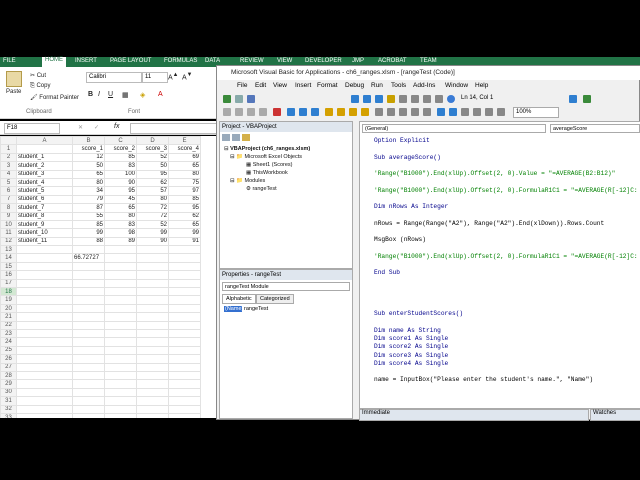  What do you see at coordinates (8, 258) in the screenshot?
I see `row-header: 14` at bounding box center [8, 258].